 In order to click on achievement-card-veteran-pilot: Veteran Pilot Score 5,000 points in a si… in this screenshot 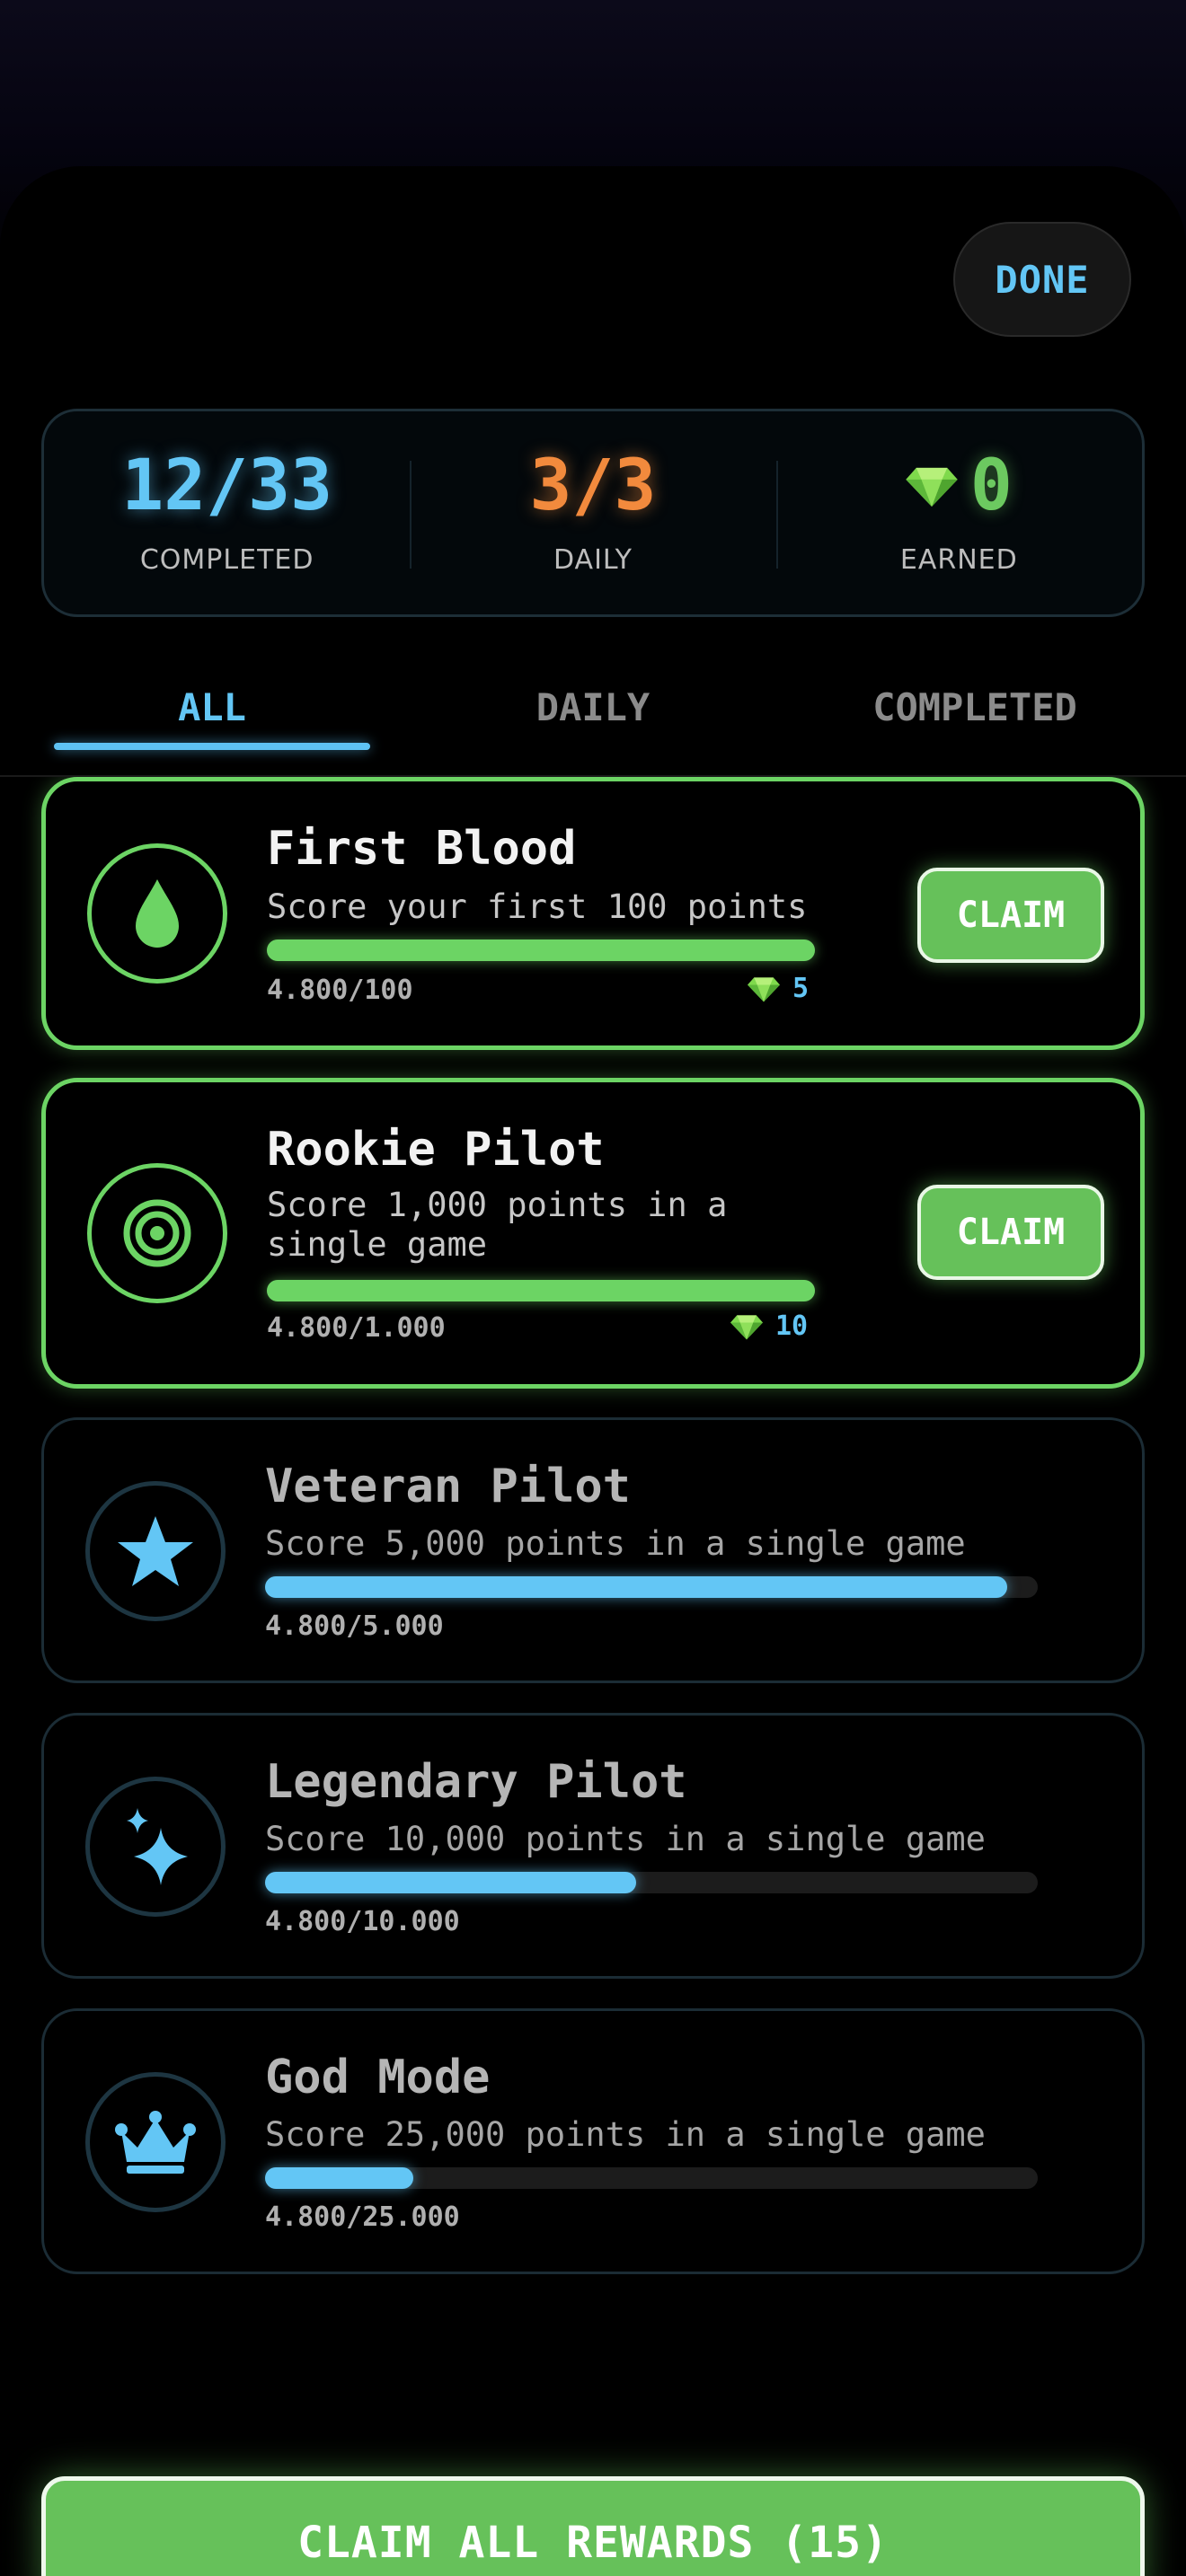, I will do `click(593, 1550)`.